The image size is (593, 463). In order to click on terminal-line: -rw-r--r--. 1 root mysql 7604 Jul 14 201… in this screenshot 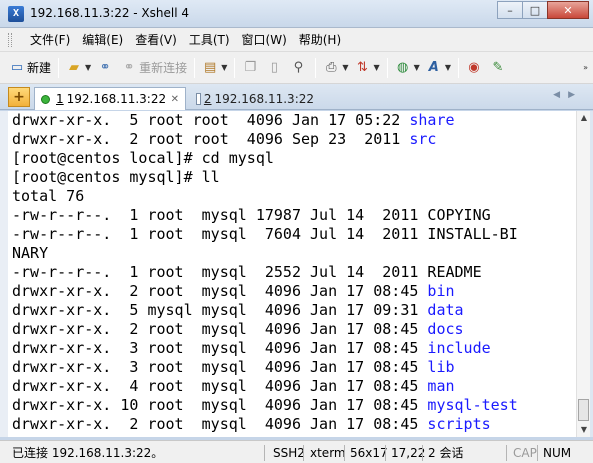, I will do `click(292, 234)`.